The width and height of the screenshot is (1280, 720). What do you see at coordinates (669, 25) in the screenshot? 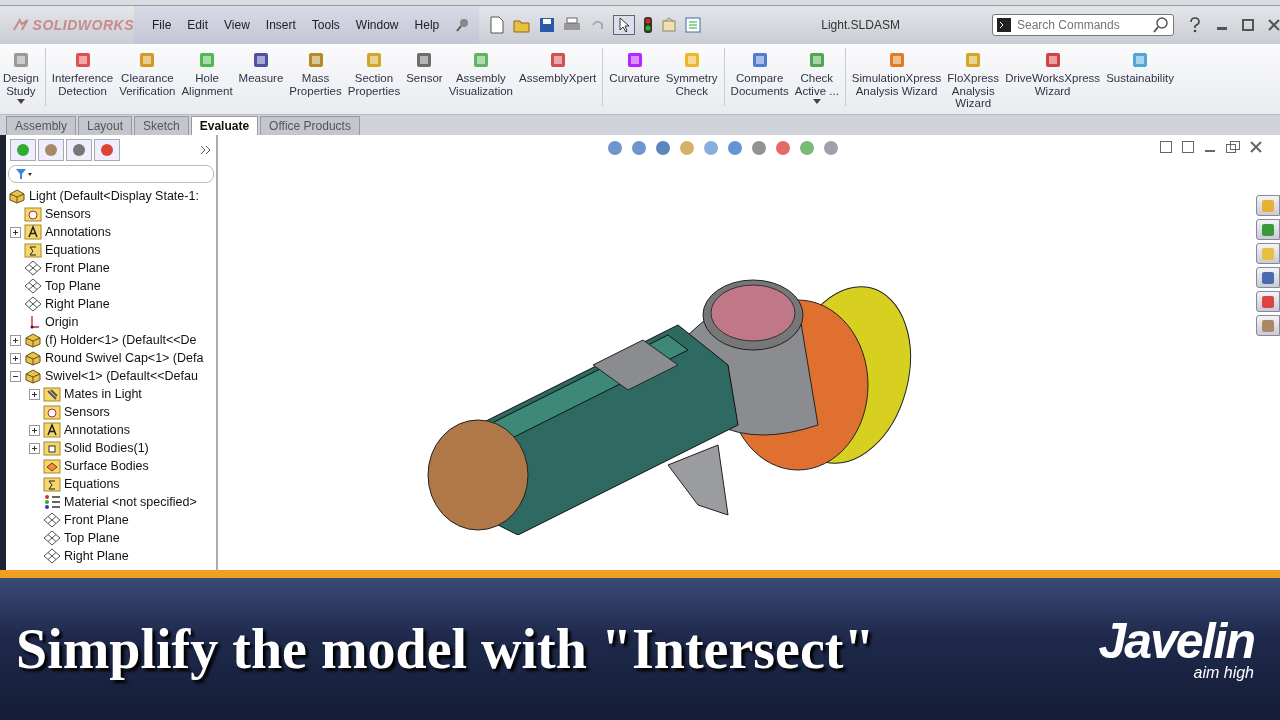
I see `options-icon` at bounding box center [669, 25].